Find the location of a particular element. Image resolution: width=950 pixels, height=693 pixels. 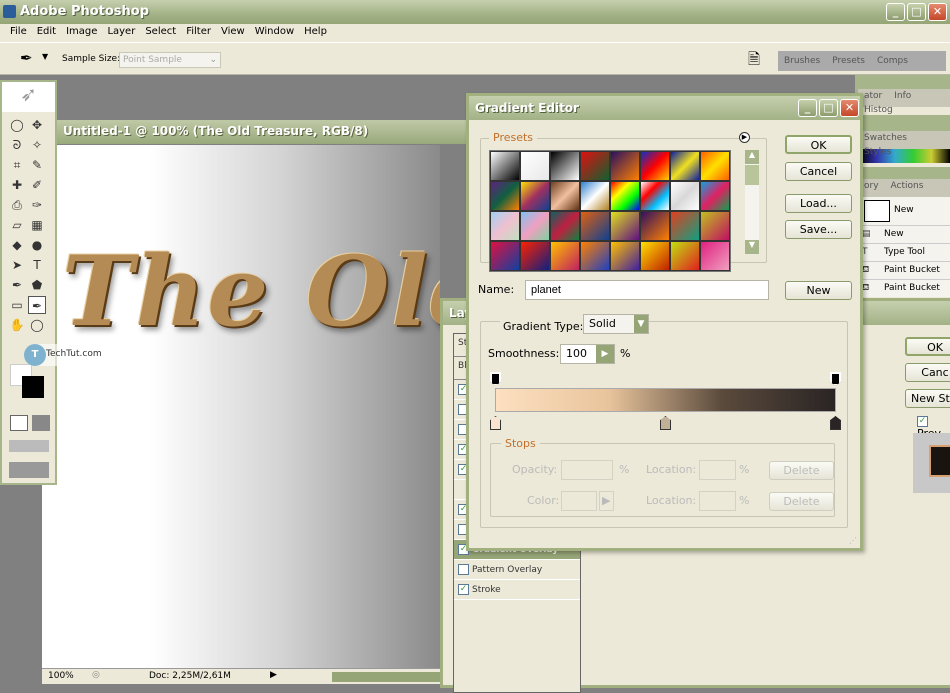

type-tool-icon: T is located at coordinates (37, 265).